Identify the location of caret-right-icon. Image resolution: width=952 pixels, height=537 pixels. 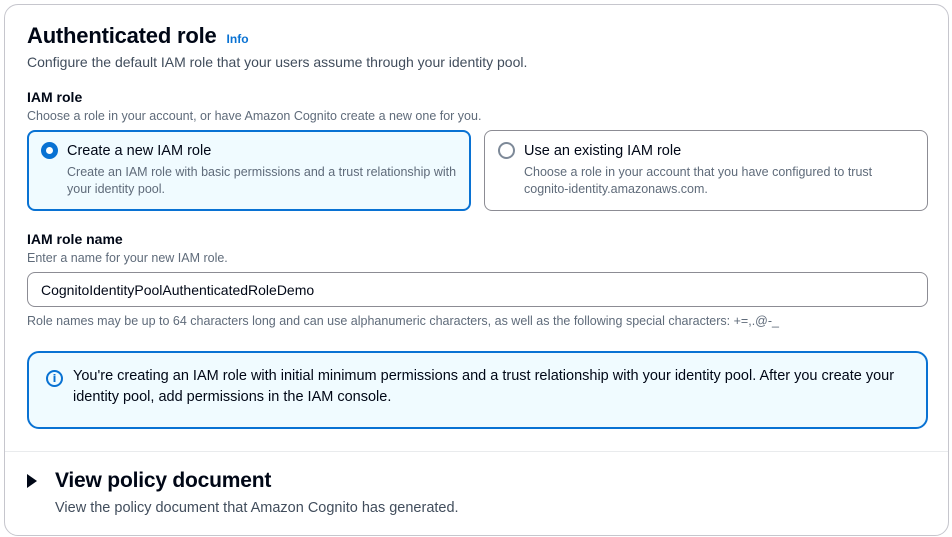
(32, 481).